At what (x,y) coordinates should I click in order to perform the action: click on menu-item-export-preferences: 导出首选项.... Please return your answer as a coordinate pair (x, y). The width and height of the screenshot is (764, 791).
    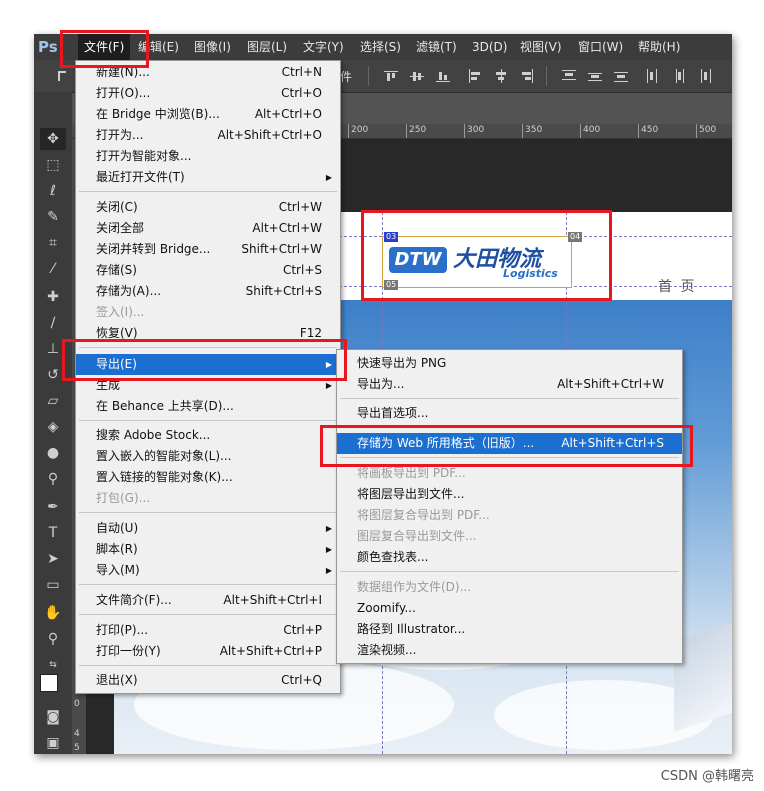
    Looking at the image, I should click on (509, 413).